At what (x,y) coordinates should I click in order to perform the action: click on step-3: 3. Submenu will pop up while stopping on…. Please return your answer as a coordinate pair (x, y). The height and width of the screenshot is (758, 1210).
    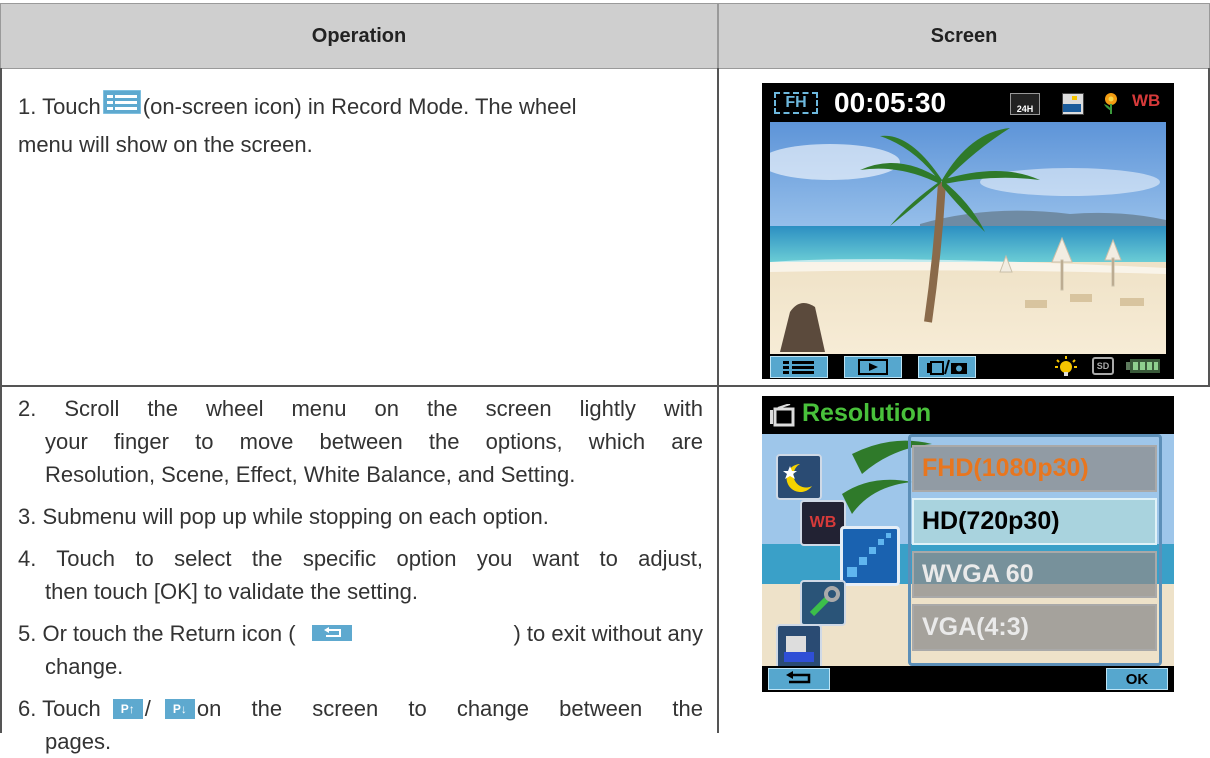
    Looking at the image, I should click on (283, 516).